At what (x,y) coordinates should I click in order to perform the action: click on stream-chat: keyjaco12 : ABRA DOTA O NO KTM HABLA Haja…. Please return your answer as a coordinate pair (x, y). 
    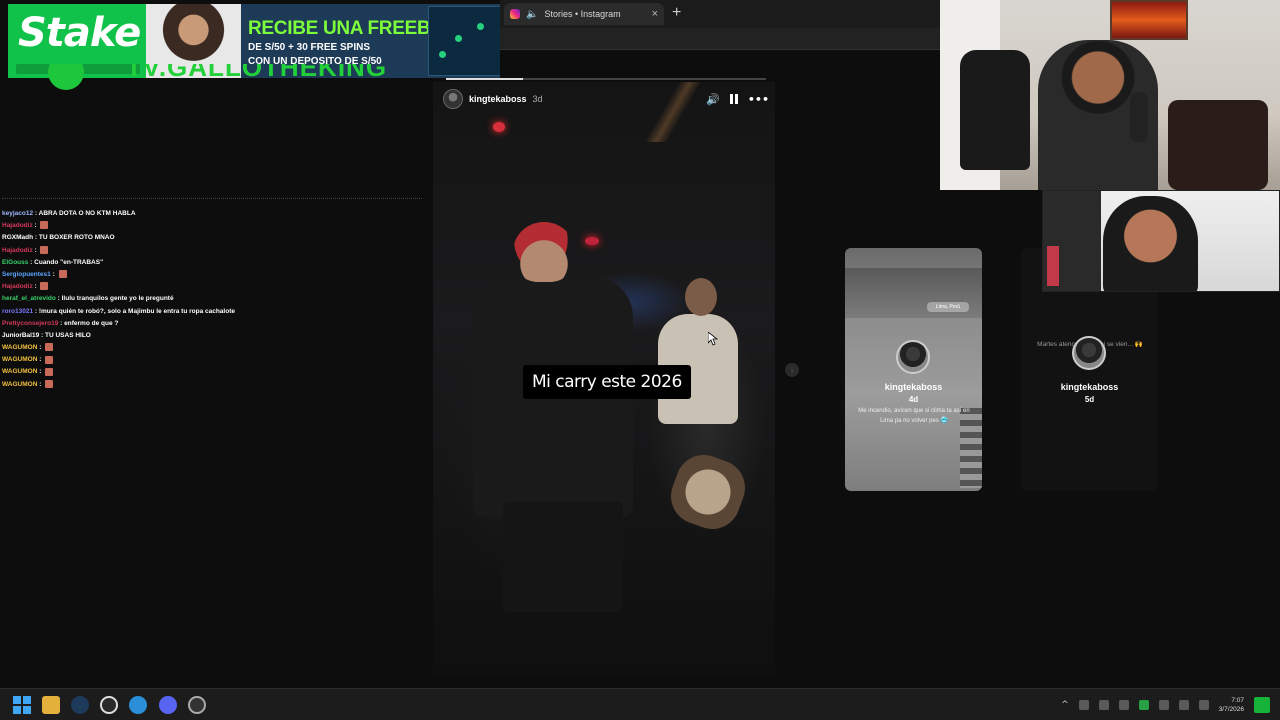
    Looking at the image, I should click on (212, 294).